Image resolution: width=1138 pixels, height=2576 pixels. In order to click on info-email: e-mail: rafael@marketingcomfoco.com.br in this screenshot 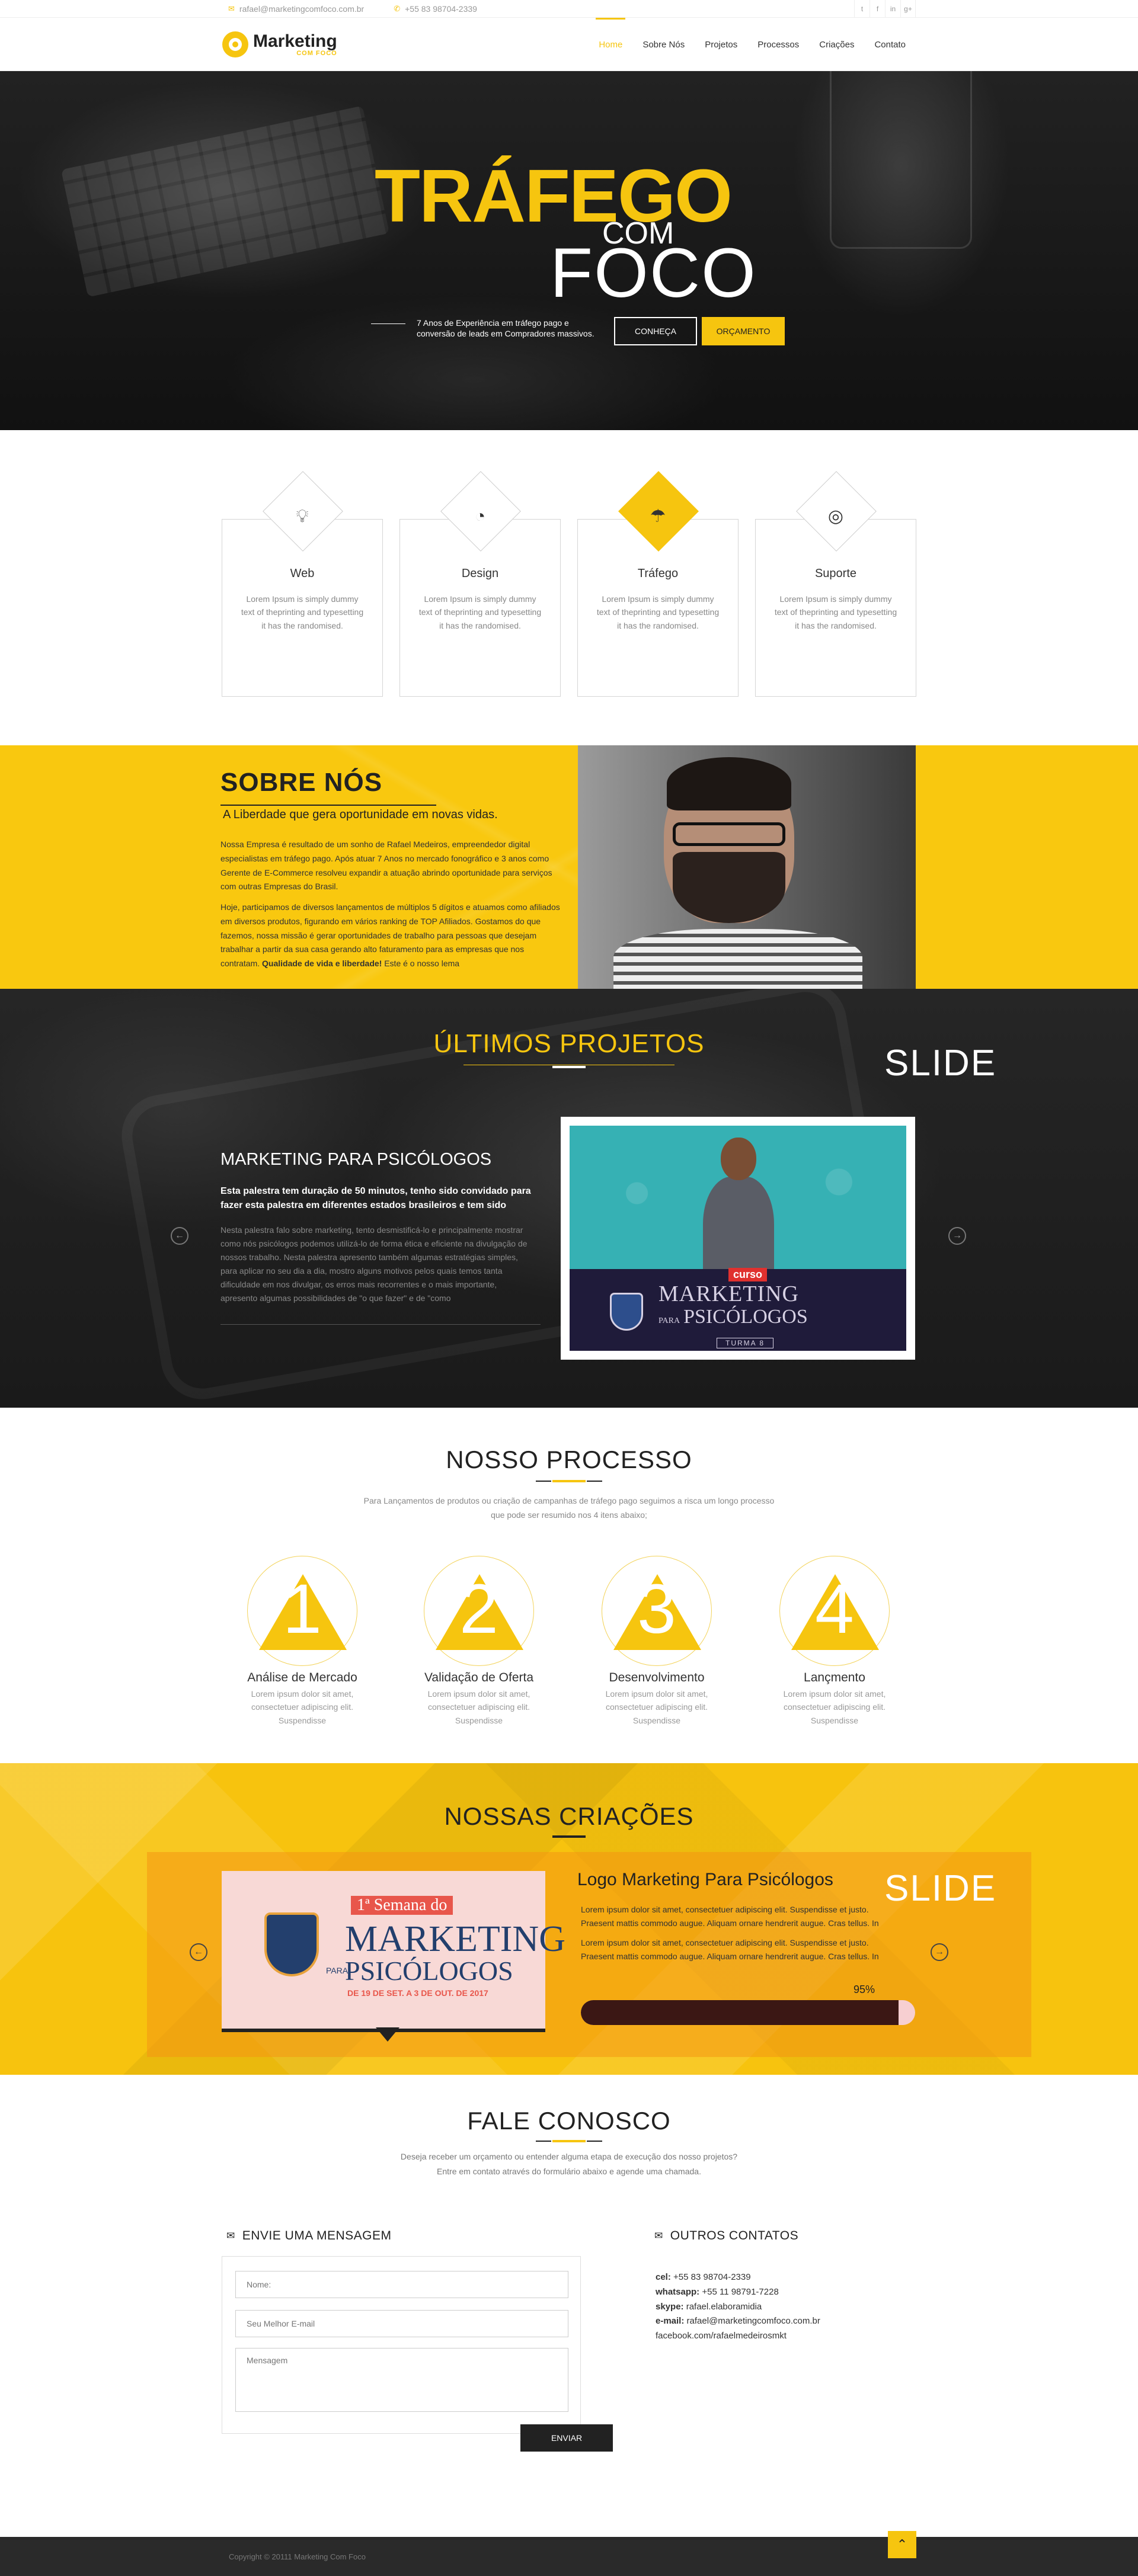, I will do `click(738, 2321)`.